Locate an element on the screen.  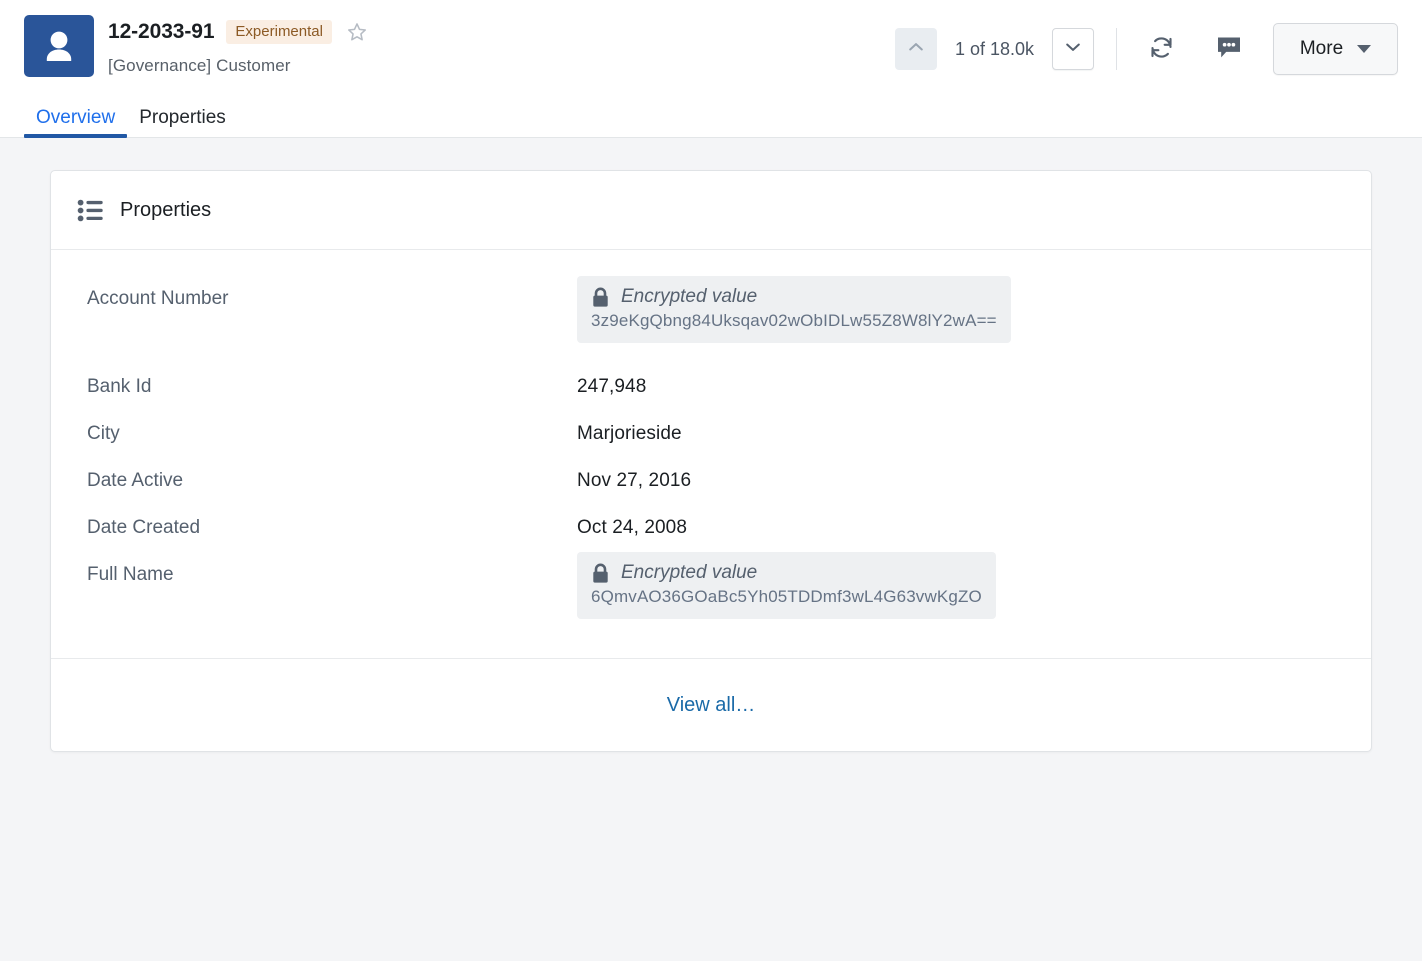
next-record-button is located at coordinates (1073, 49).